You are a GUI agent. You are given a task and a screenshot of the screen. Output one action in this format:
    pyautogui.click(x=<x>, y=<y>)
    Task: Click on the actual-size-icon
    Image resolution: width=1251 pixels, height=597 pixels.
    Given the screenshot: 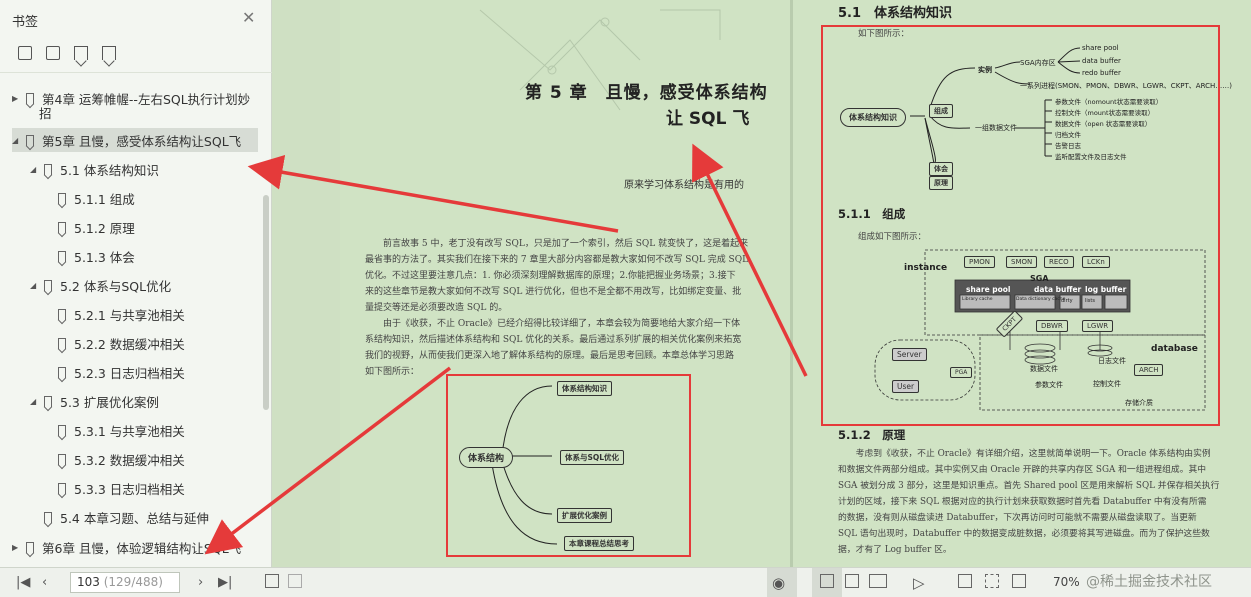 What is the action you would take?
    pyautogui.click(x=965, y=581)
    